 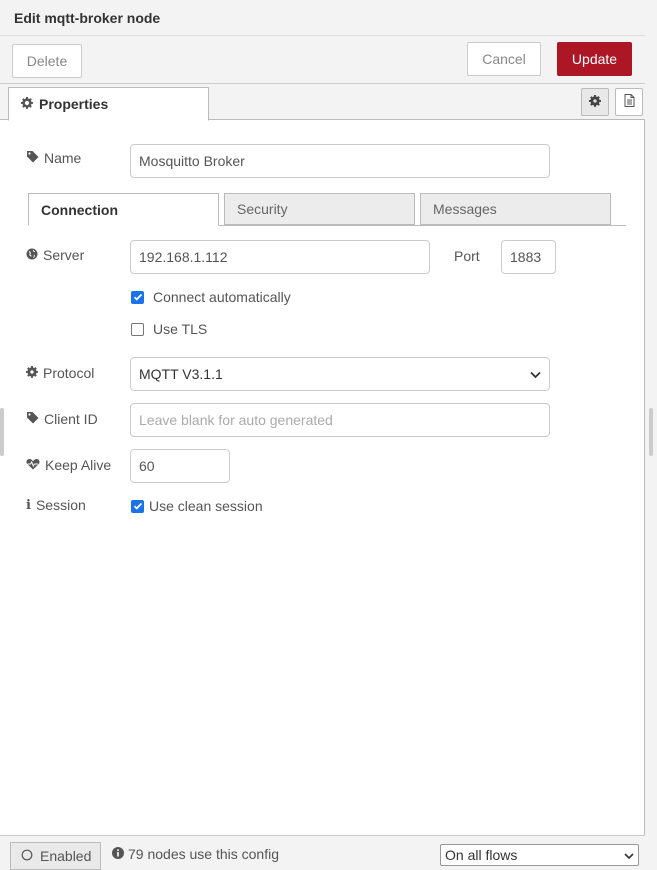 What do you see at coordinates (203, 854) in the screenshot?
I see `usage-text: 79 nodes use this config` at bounding box center [203, 854].